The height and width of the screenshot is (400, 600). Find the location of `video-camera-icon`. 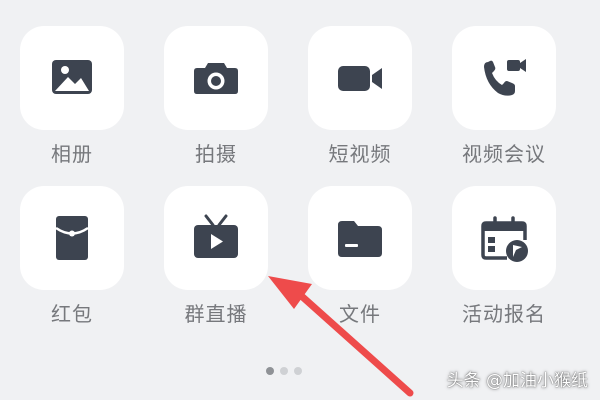

video-camera-icon is located at coordinates (360, 78).